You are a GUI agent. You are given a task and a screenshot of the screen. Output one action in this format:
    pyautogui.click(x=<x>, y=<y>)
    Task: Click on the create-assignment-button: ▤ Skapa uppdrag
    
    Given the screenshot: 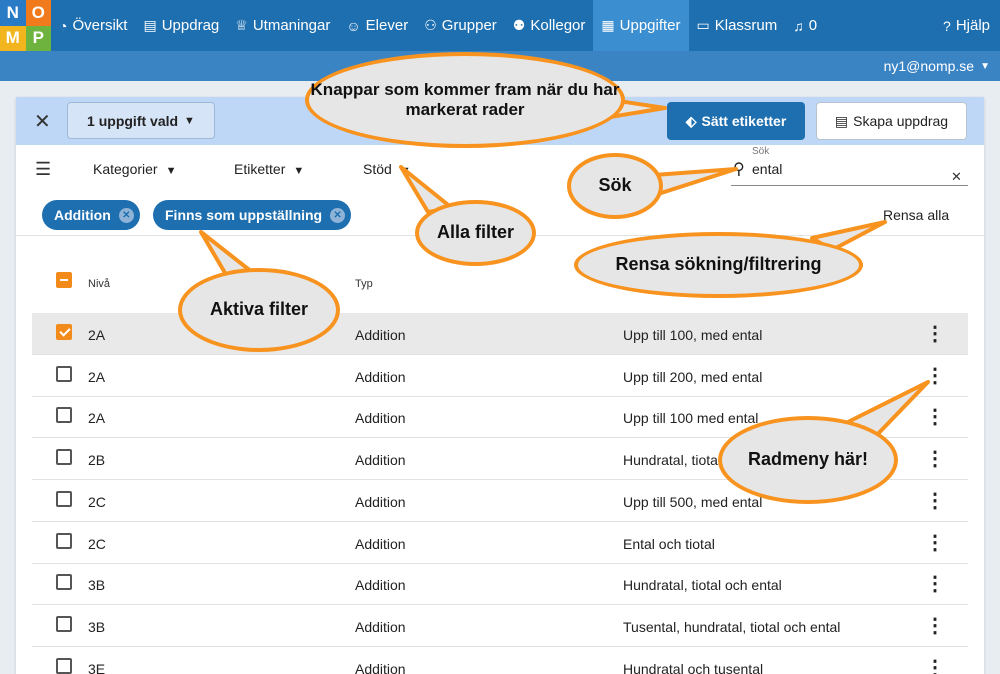 What is the action you would take?
    pyautogui.click(x=891, y=121)
    